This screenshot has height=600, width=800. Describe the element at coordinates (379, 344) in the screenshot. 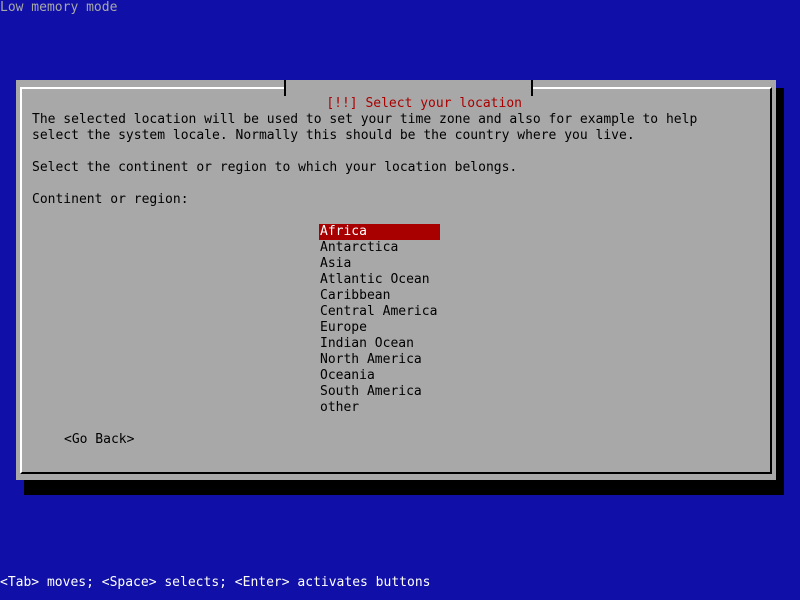

I see `region-option-indian-ocean: Indian Ocean` at that location.